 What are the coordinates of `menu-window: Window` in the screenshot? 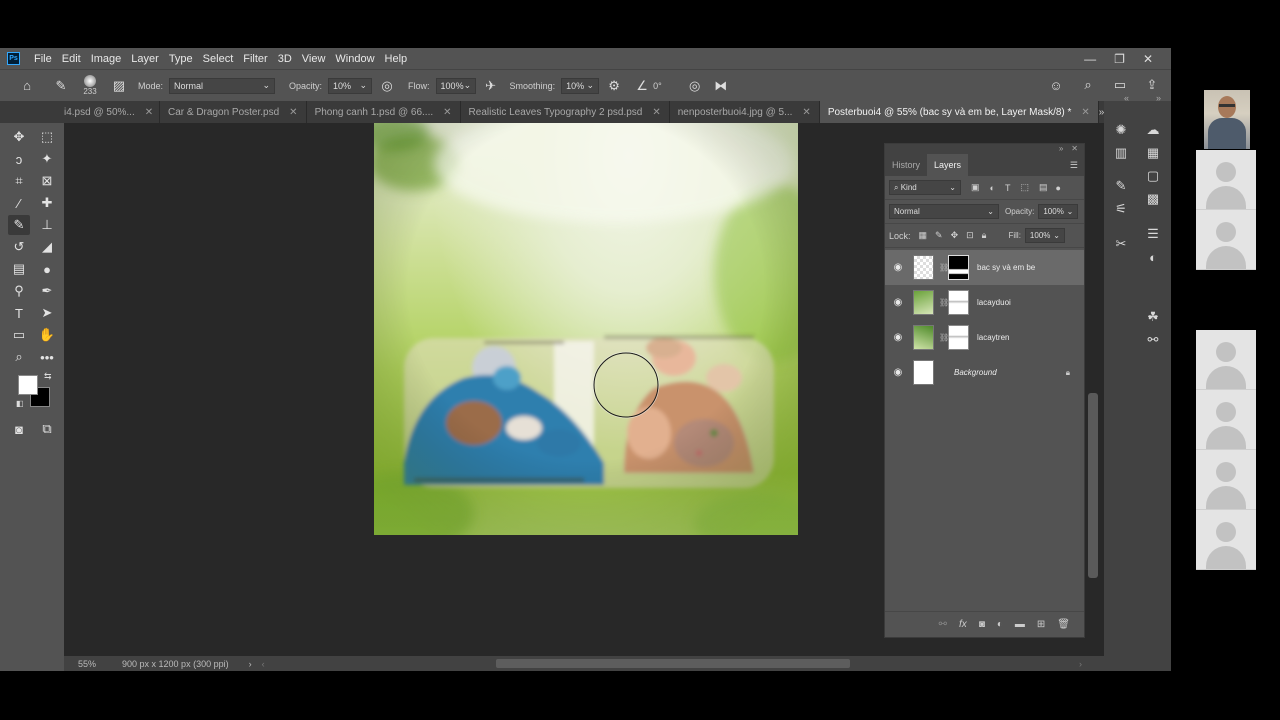 It's located at (354, 59).